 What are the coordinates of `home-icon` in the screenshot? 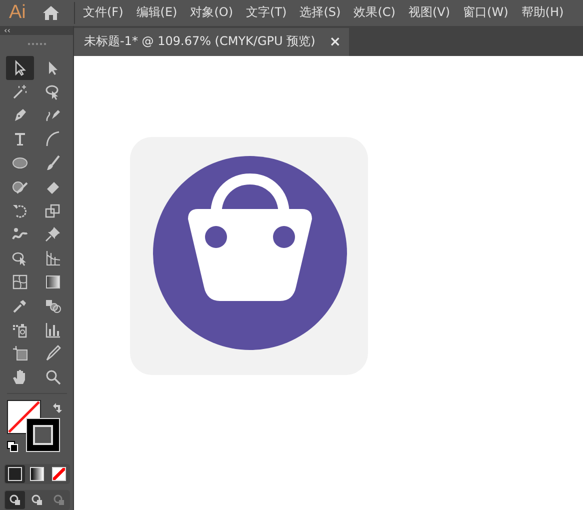 It's located at (51, 12).